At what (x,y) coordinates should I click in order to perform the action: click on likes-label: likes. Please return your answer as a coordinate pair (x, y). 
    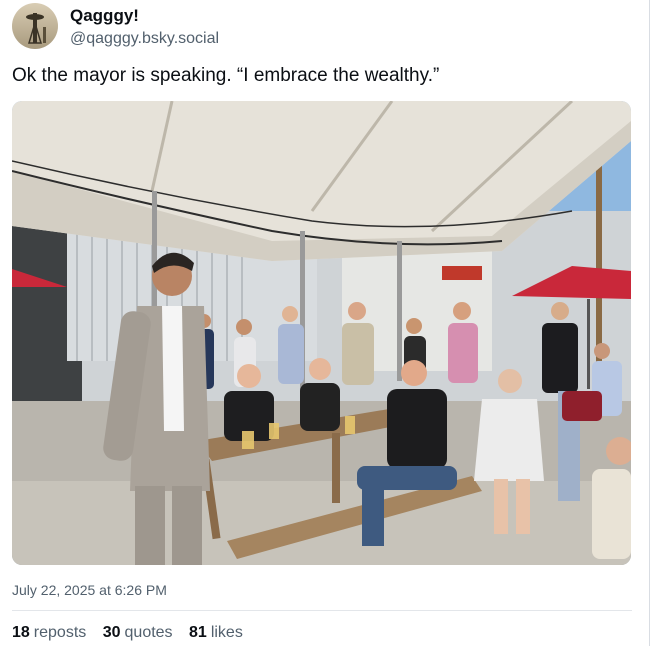
    Looking at the image, I should click on (226, 632).